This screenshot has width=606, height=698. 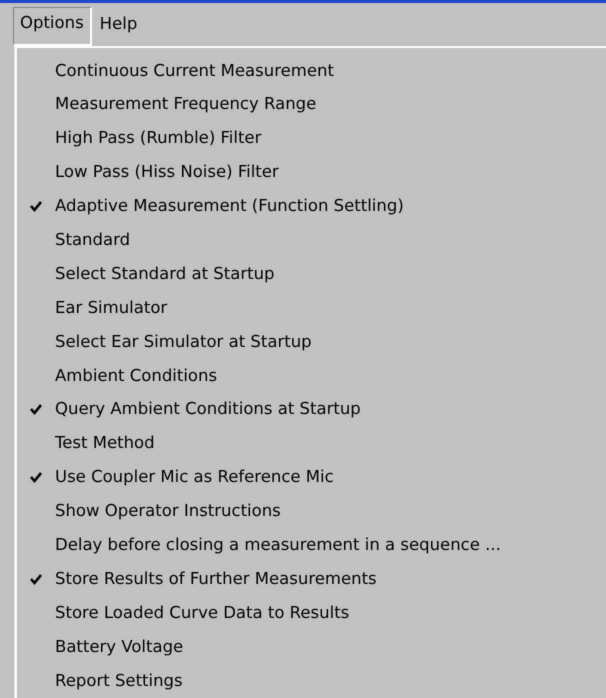 I want to click on menu-item: Select Ear Simulator at Startup, so click(x=183, y=342).